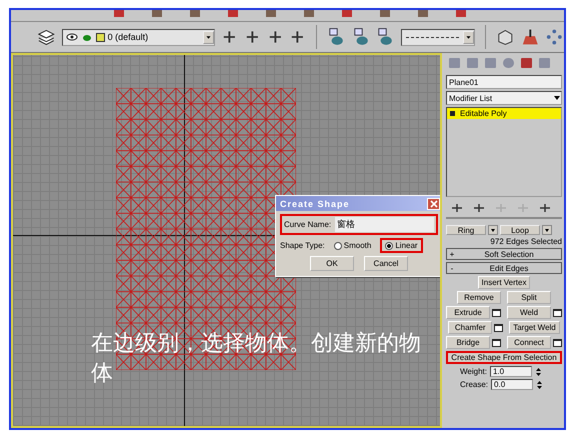  I want to click on close-icon, so click(434, 204).